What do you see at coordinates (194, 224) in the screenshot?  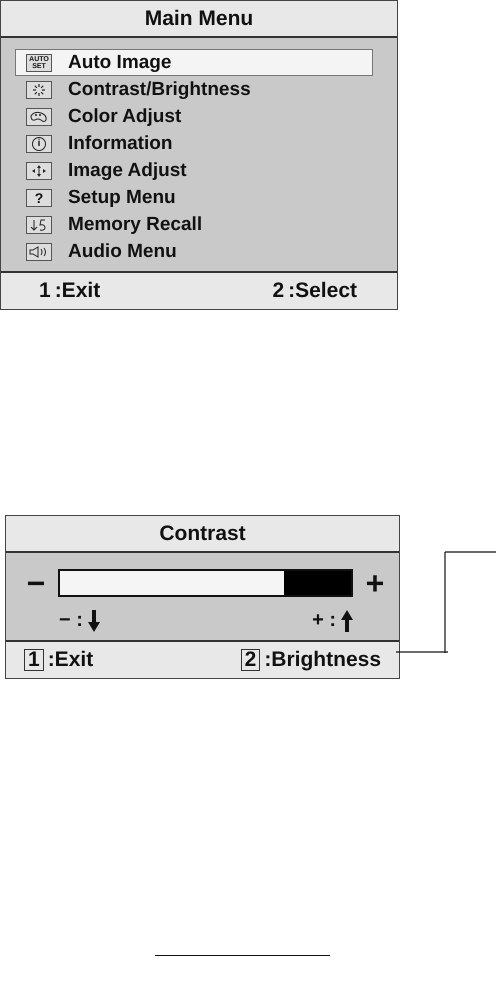 I see `menu-item: Memory Recall` at bounding box center [194, 224].